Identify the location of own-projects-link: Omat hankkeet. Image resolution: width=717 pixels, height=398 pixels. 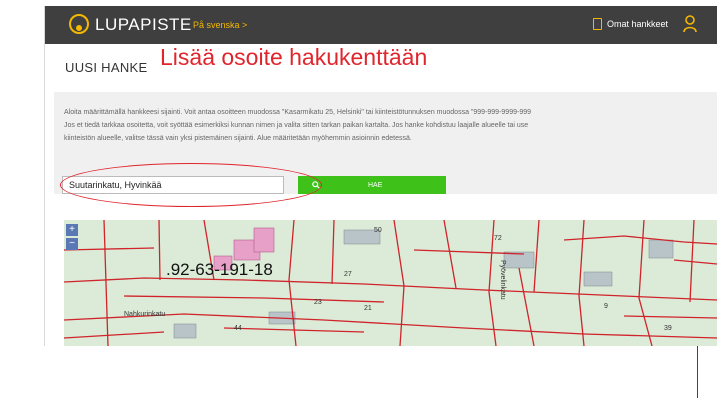
(630, 24).